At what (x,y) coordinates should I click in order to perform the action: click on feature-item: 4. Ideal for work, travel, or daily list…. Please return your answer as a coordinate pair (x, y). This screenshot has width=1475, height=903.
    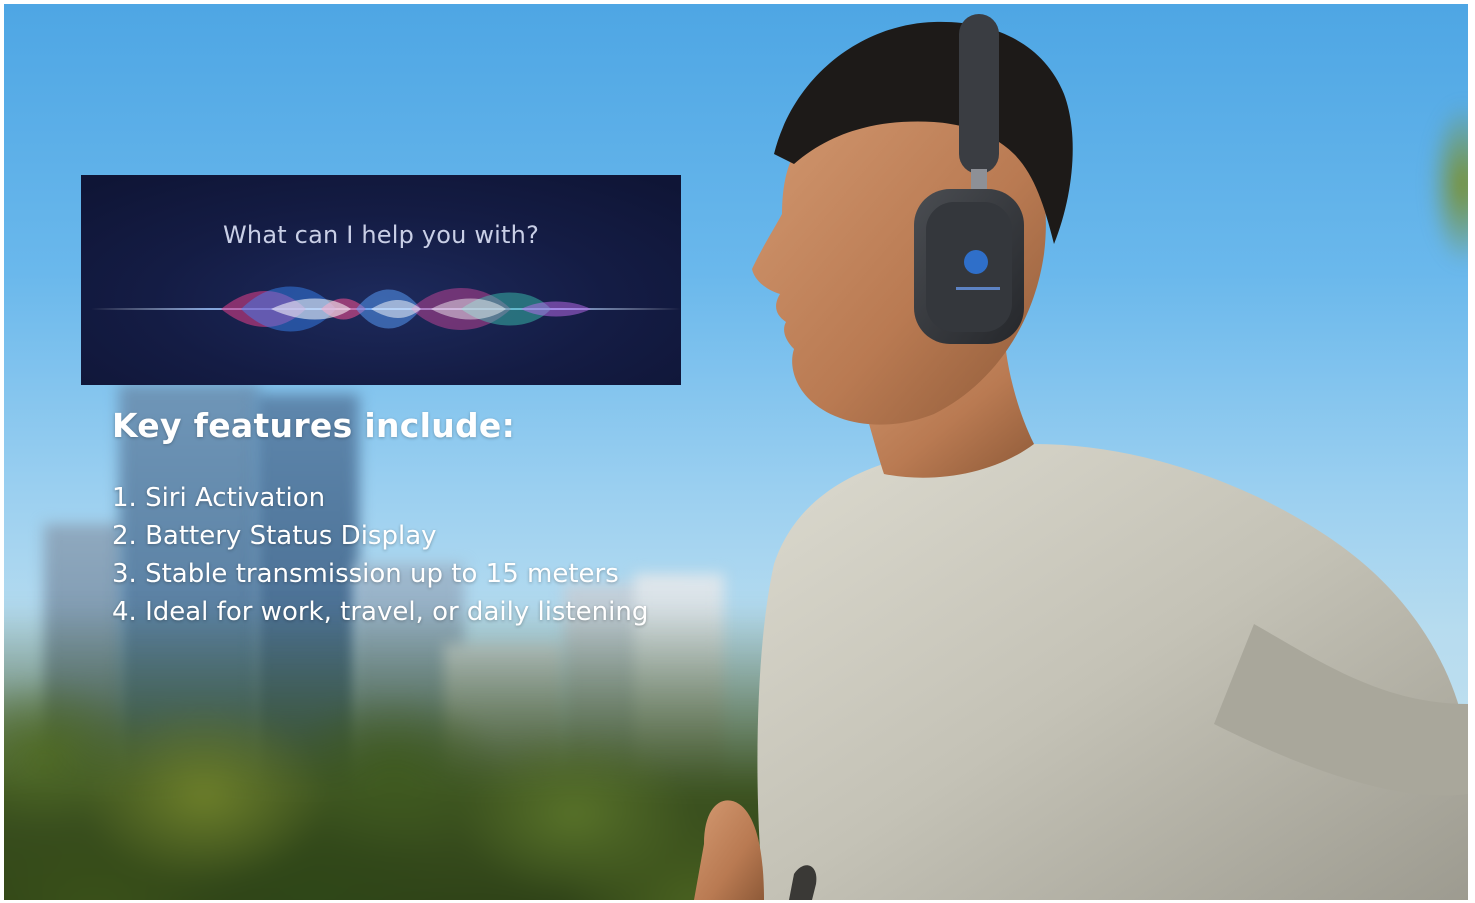
    Looking at the image, I should click on (380, 612).